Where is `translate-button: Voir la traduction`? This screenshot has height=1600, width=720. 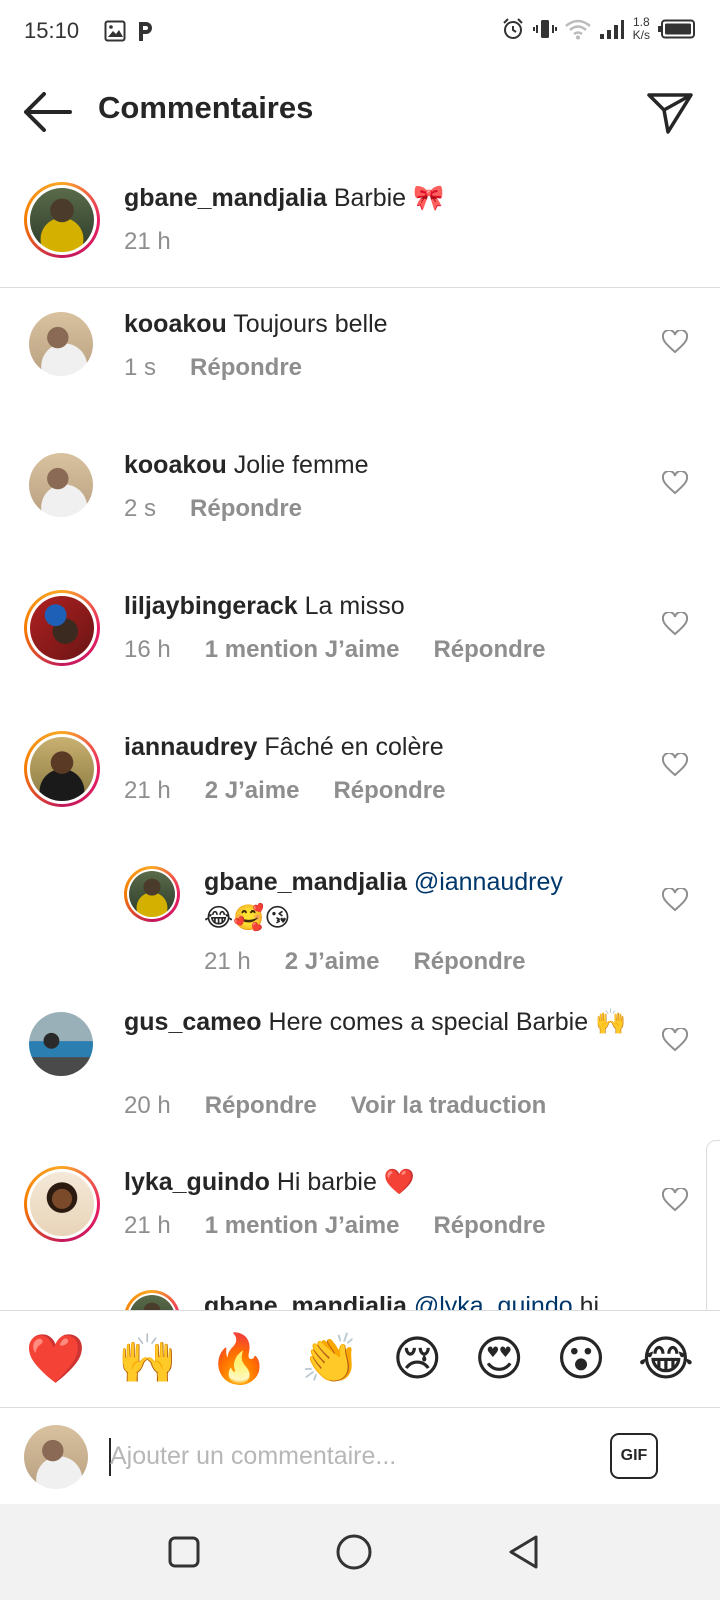 translate-button: Voir la traduction is located at coordinates (449, 1106).